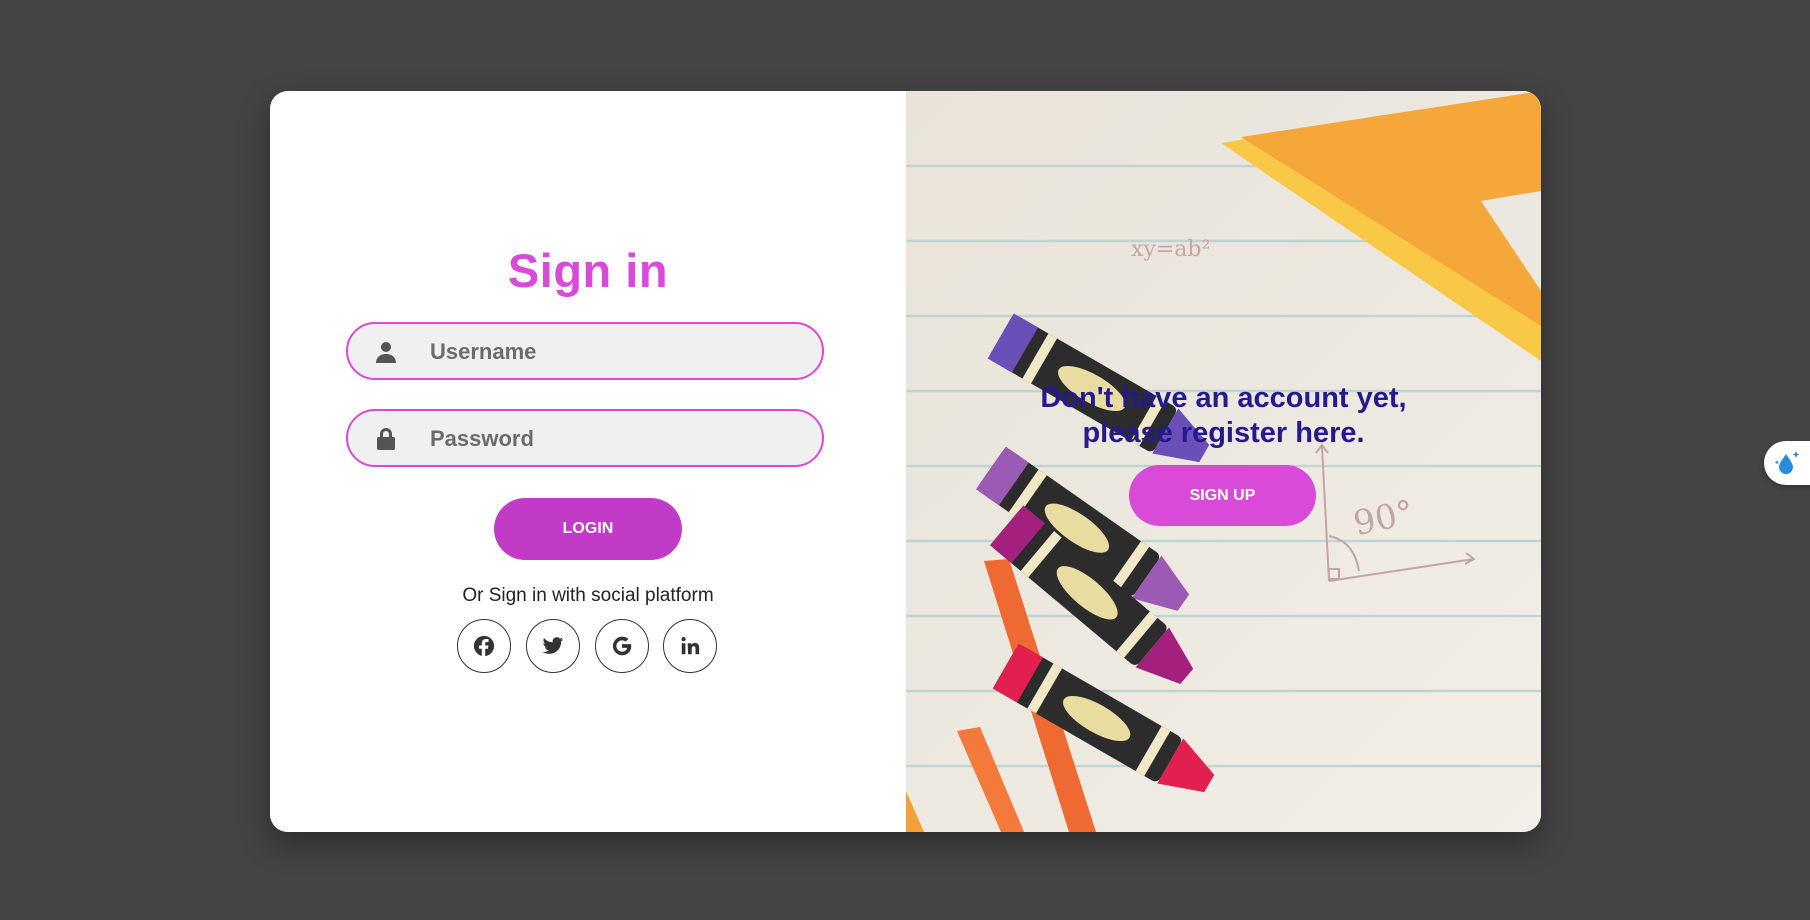 The width and height of the screenshot is (1810, 920). Describe the element at coordinates (1170, 249) in the screenshot. I see `formula-text: xy=ab²` at that location.